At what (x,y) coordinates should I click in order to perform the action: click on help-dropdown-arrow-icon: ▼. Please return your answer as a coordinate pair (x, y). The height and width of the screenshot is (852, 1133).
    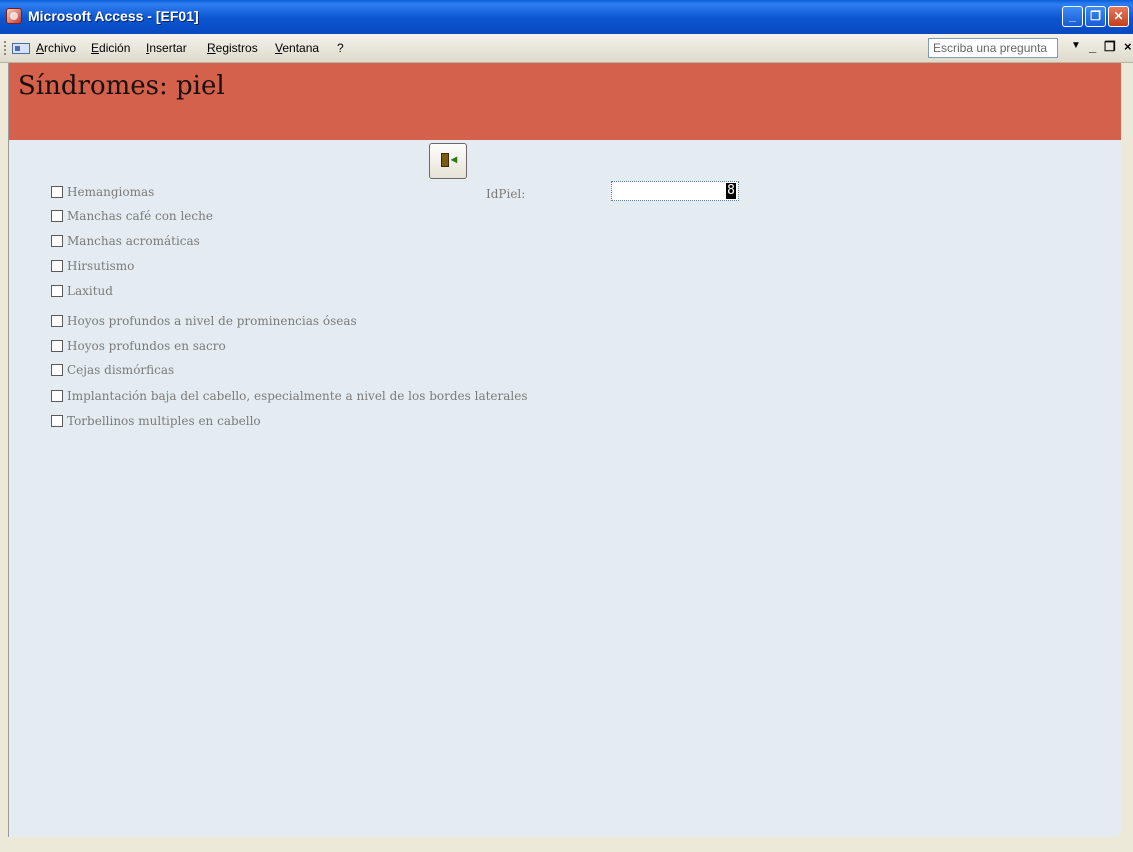
    Looking at the image, I should click on (1076, 45).